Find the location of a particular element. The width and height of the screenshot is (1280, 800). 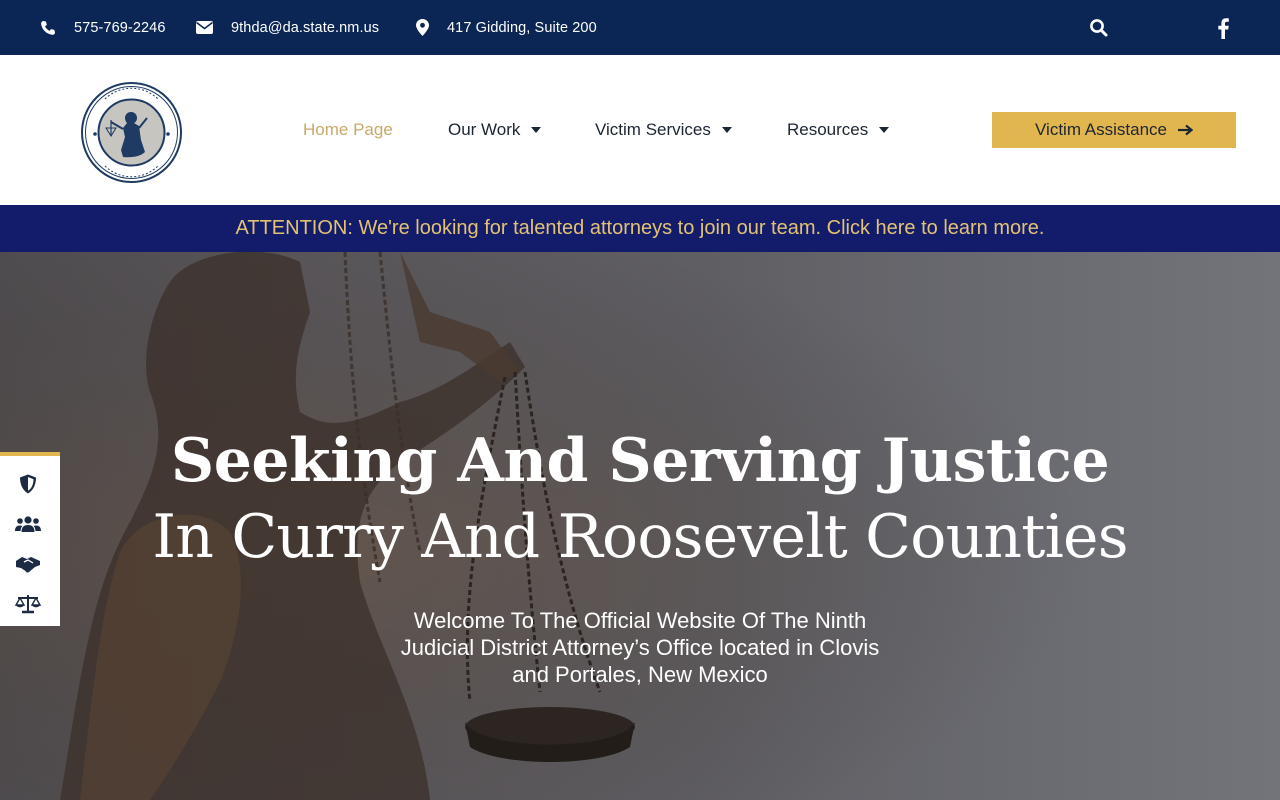

street-address: 417 Gidding, Suite 200 is located at coordinates (522, 27).